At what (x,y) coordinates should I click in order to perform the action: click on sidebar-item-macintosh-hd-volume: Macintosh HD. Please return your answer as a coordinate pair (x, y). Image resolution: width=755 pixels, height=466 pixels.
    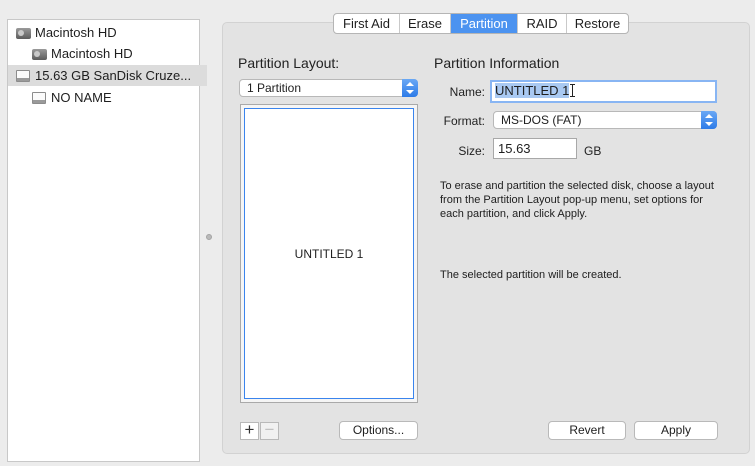
    Looking at the image, I should click on (115, 53).